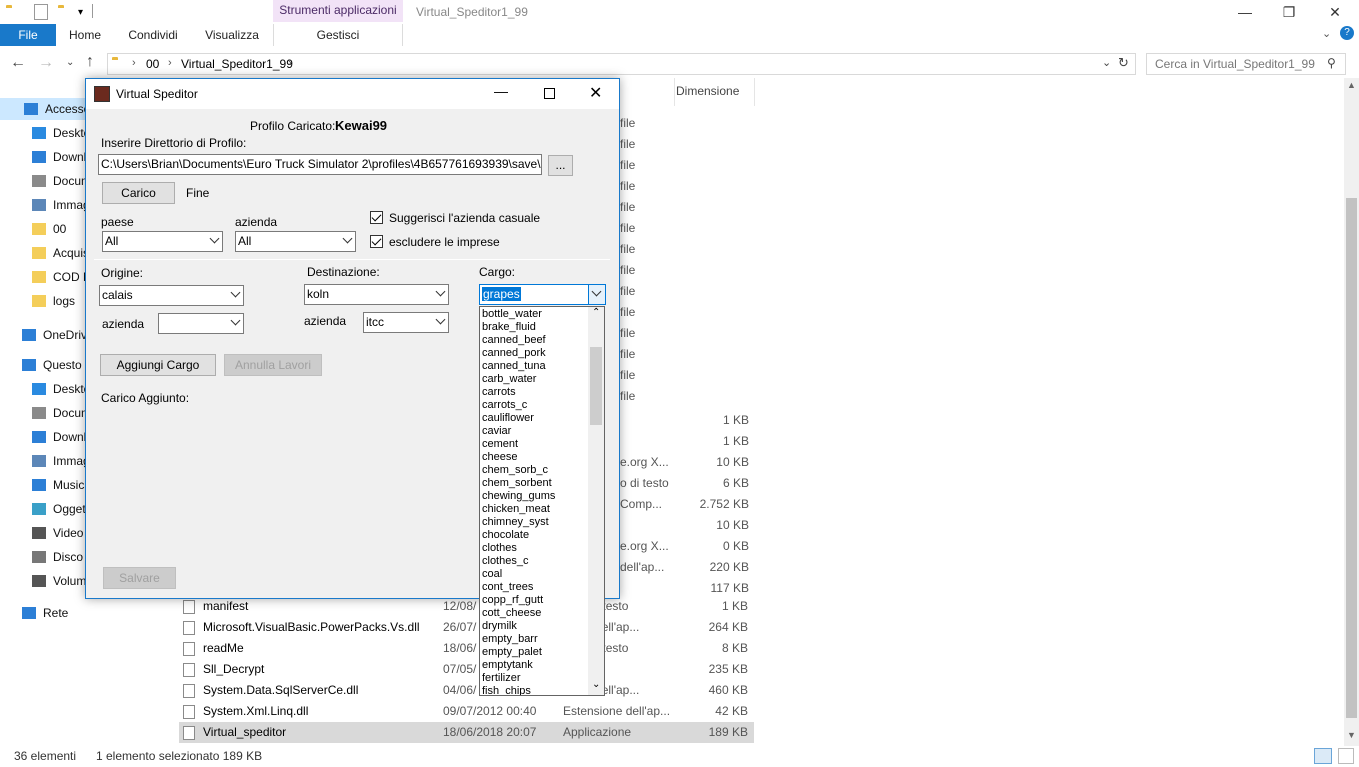 The width and height of the screenshot is (1359, 767). I want to click on cargo-option: brake_fluid, so click(509, 327).